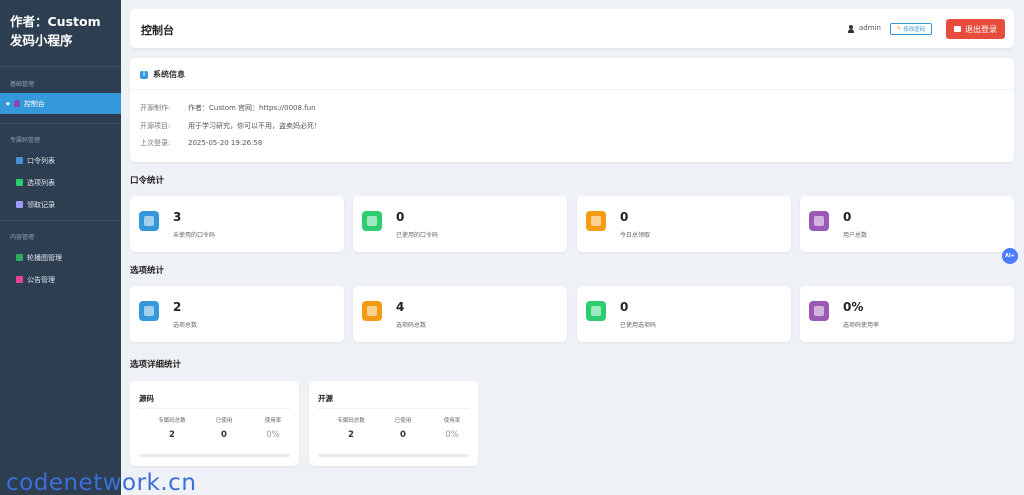 The image size is (1024, 495). I want to click on ai-assistant-button: AI+, so click(1010, 256).